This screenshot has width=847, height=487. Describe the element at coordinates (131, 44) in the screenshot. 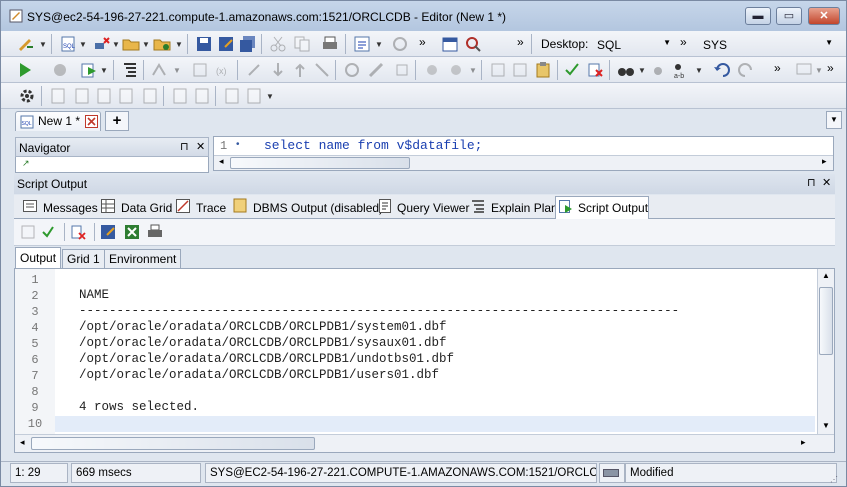

I see `open-folder-icon` at that location.